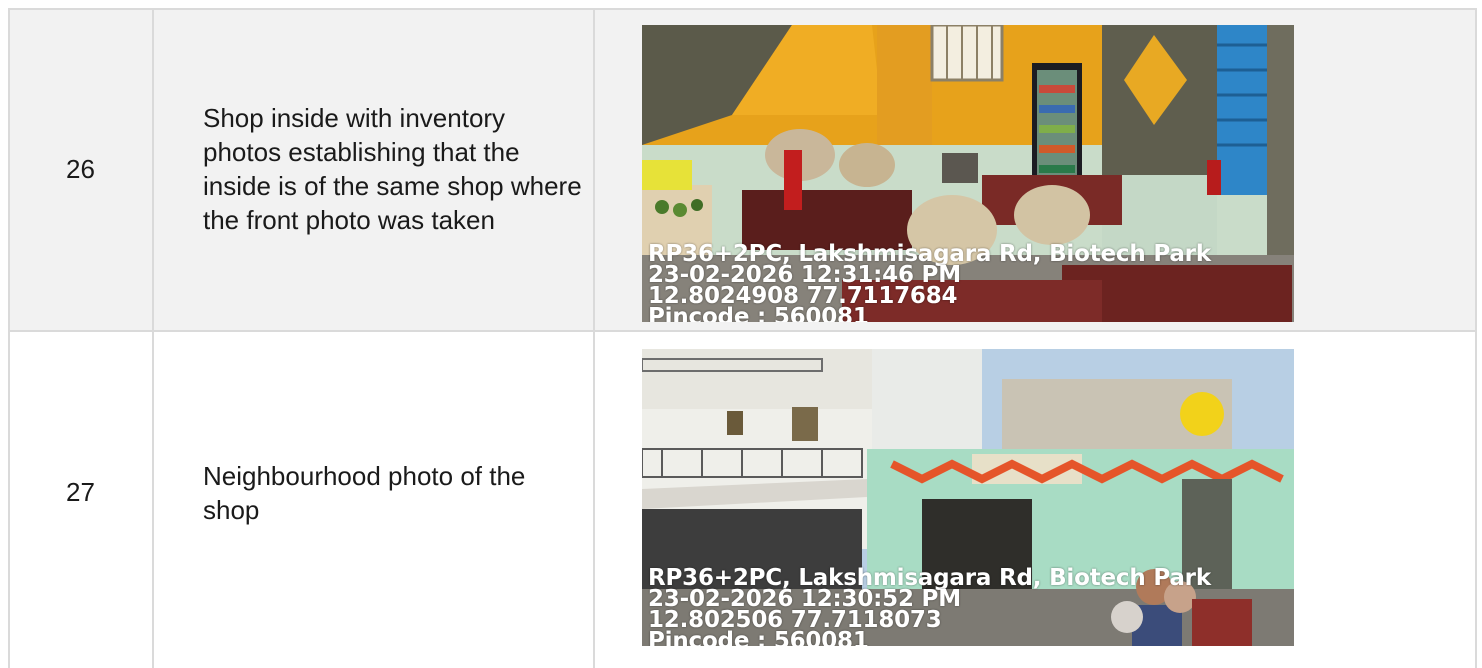 This screenshot has height=668, width=1482. Describe the element at coordinates (364, 492) in the screenshot. I see `row-description-text: Neighbourhood photo of the shop` at that location.